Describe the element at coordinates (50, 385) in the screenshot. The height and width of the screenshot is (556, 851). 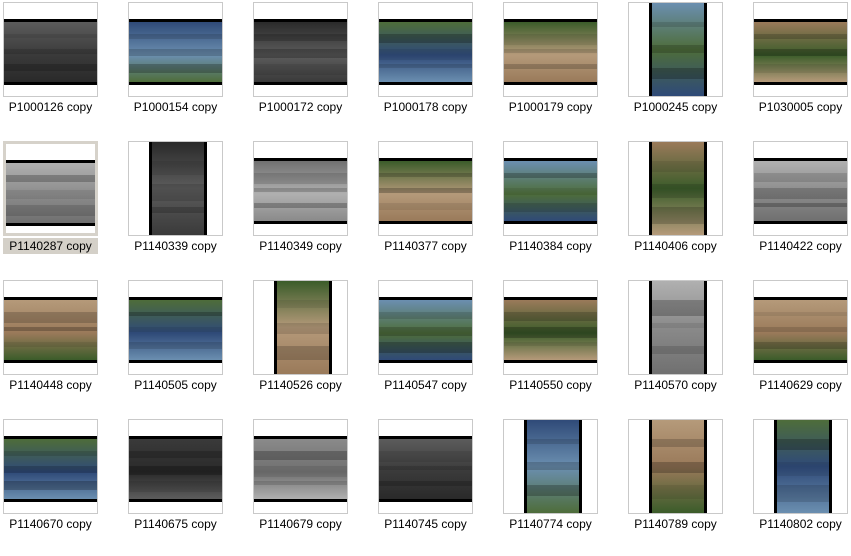
I see `thumbnail-caption: P1140448 copy` at that location.